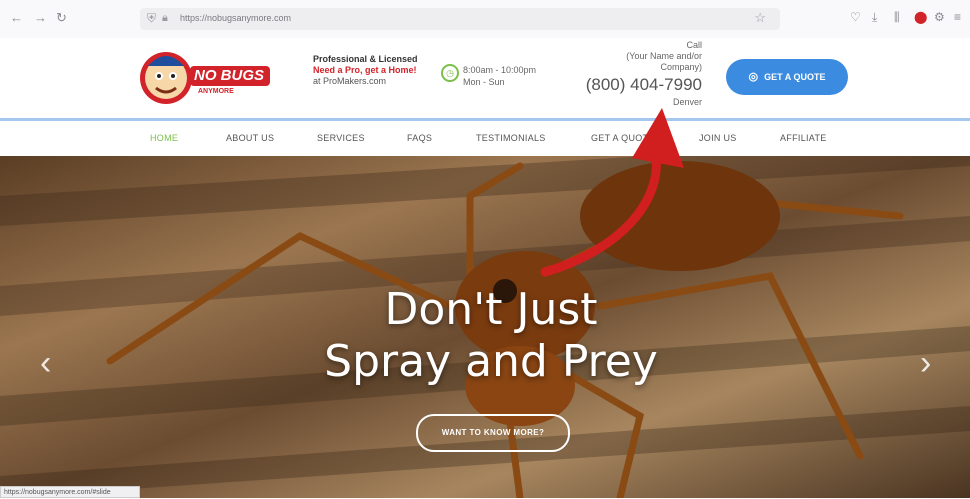  Describe the element at coordinates (165, 18) in the screenshot. I see `lock-icon: 🔒︎` at that location.